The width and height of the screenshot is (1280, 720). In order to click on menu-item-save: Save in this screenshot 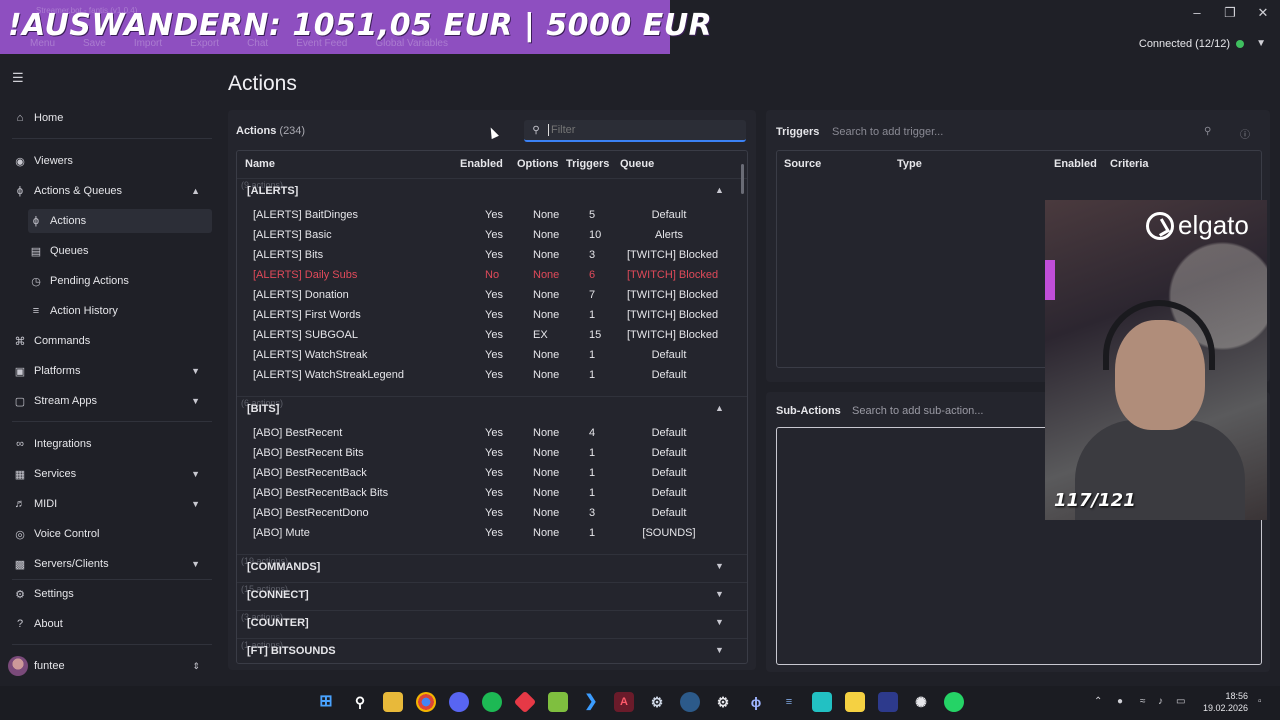, I will do `click(94, 43)`.